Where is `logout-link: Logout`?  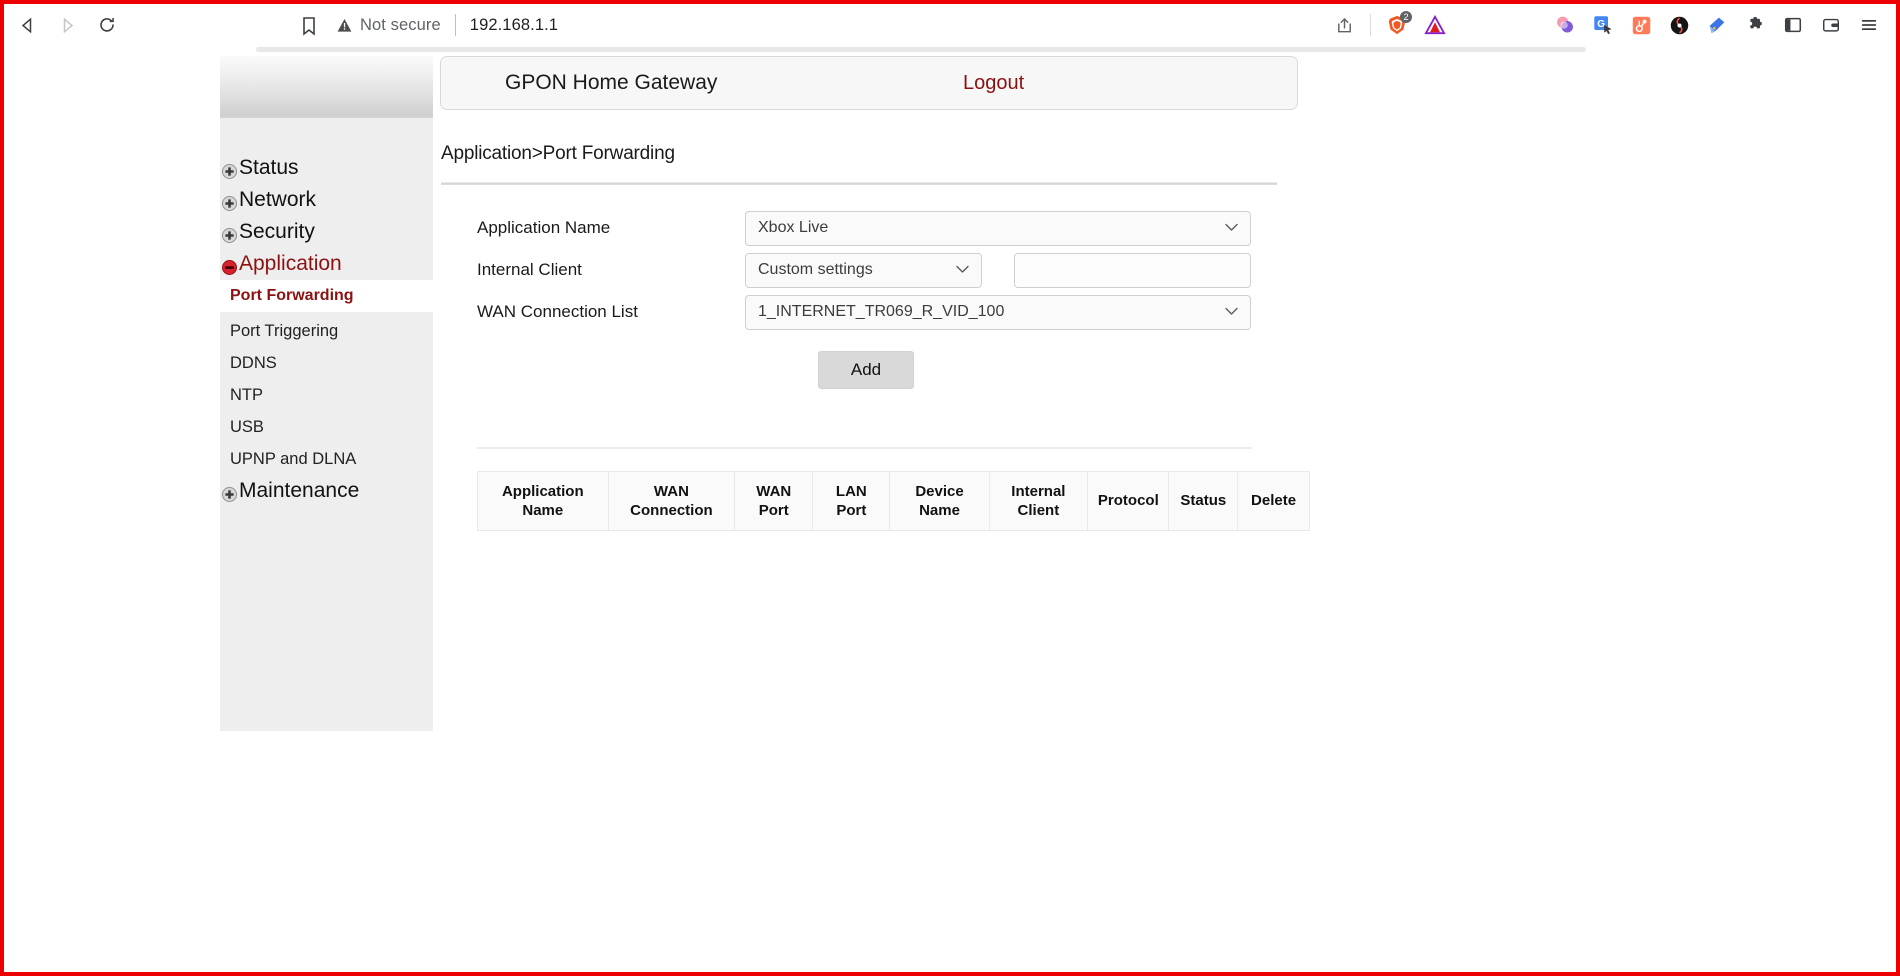 logout-link: Logout is located at coordinates (993, 83).